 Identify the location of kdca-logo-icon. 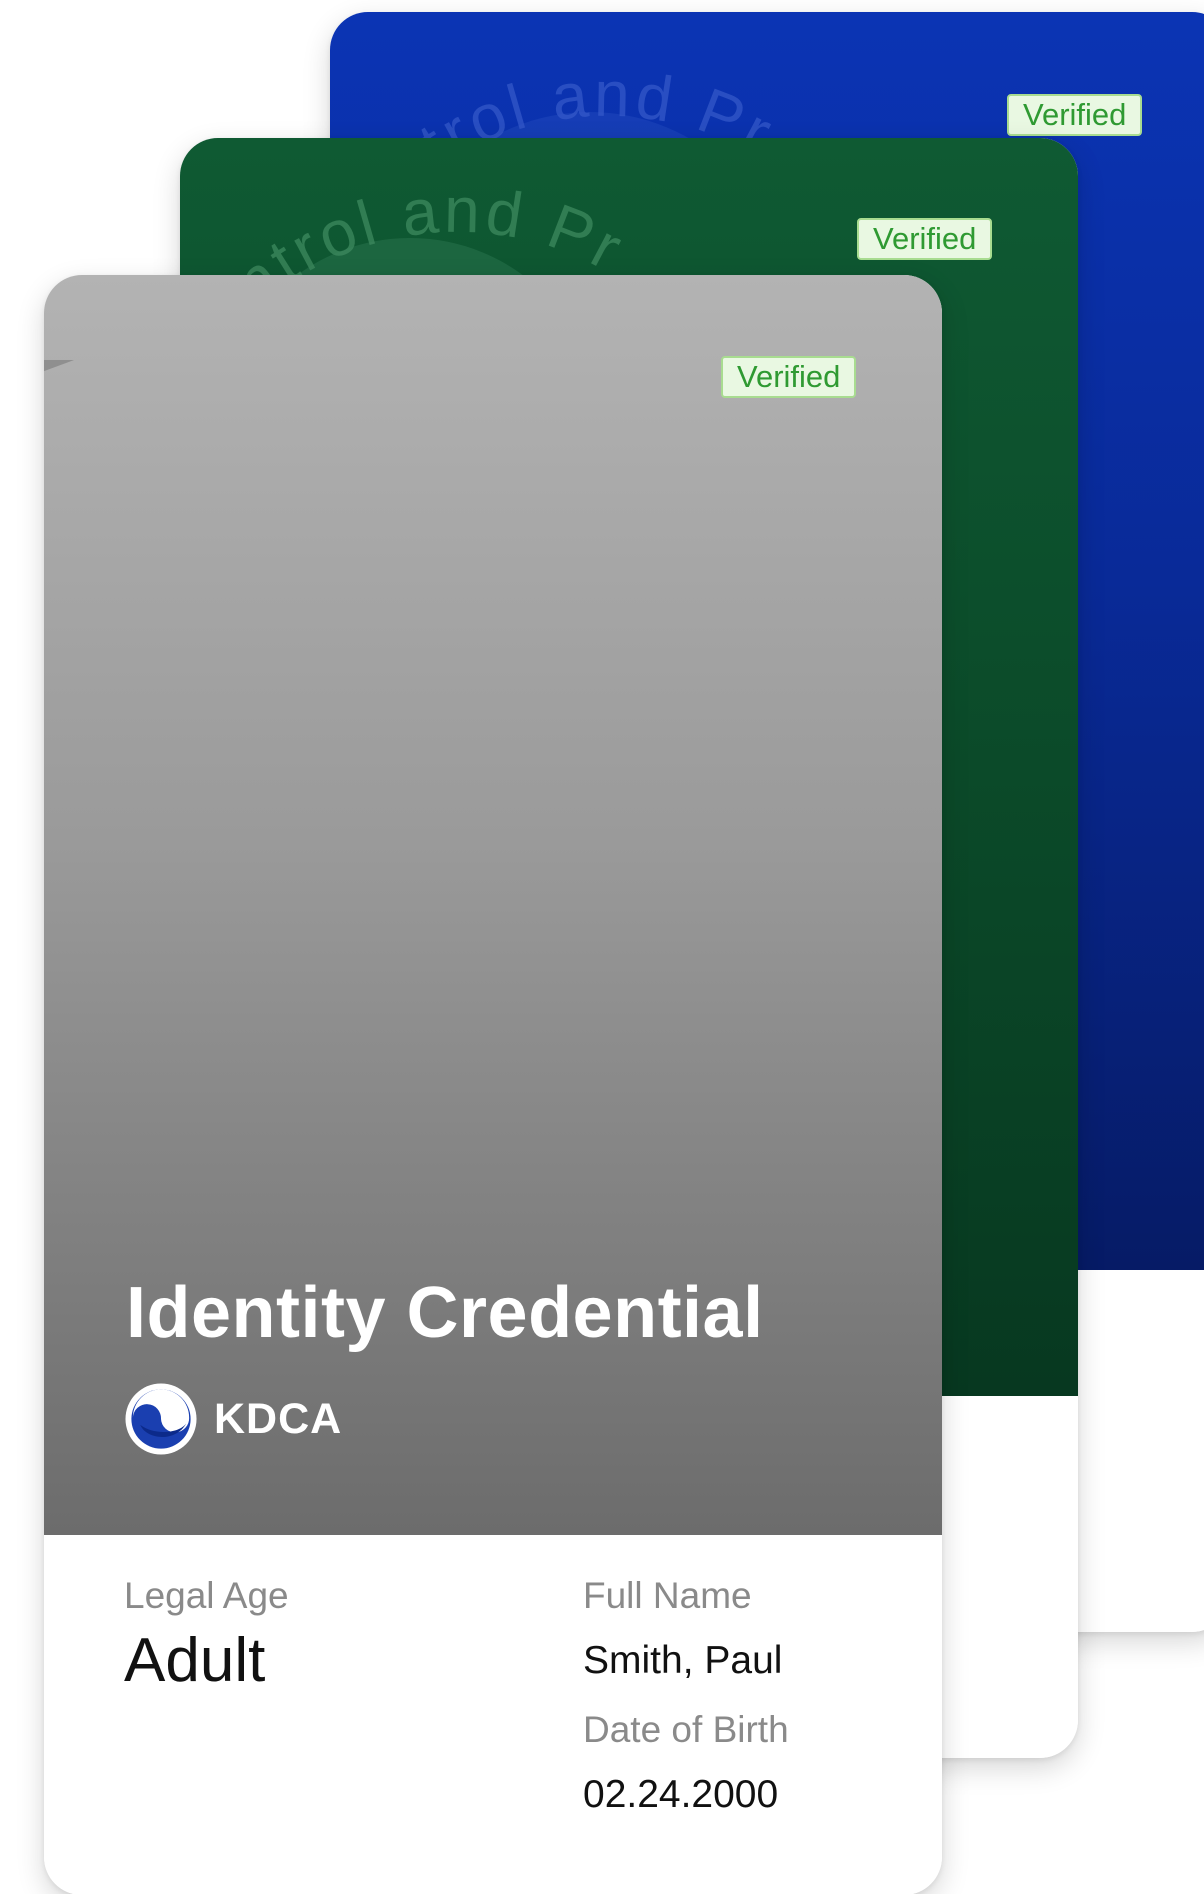
(161, 1419).